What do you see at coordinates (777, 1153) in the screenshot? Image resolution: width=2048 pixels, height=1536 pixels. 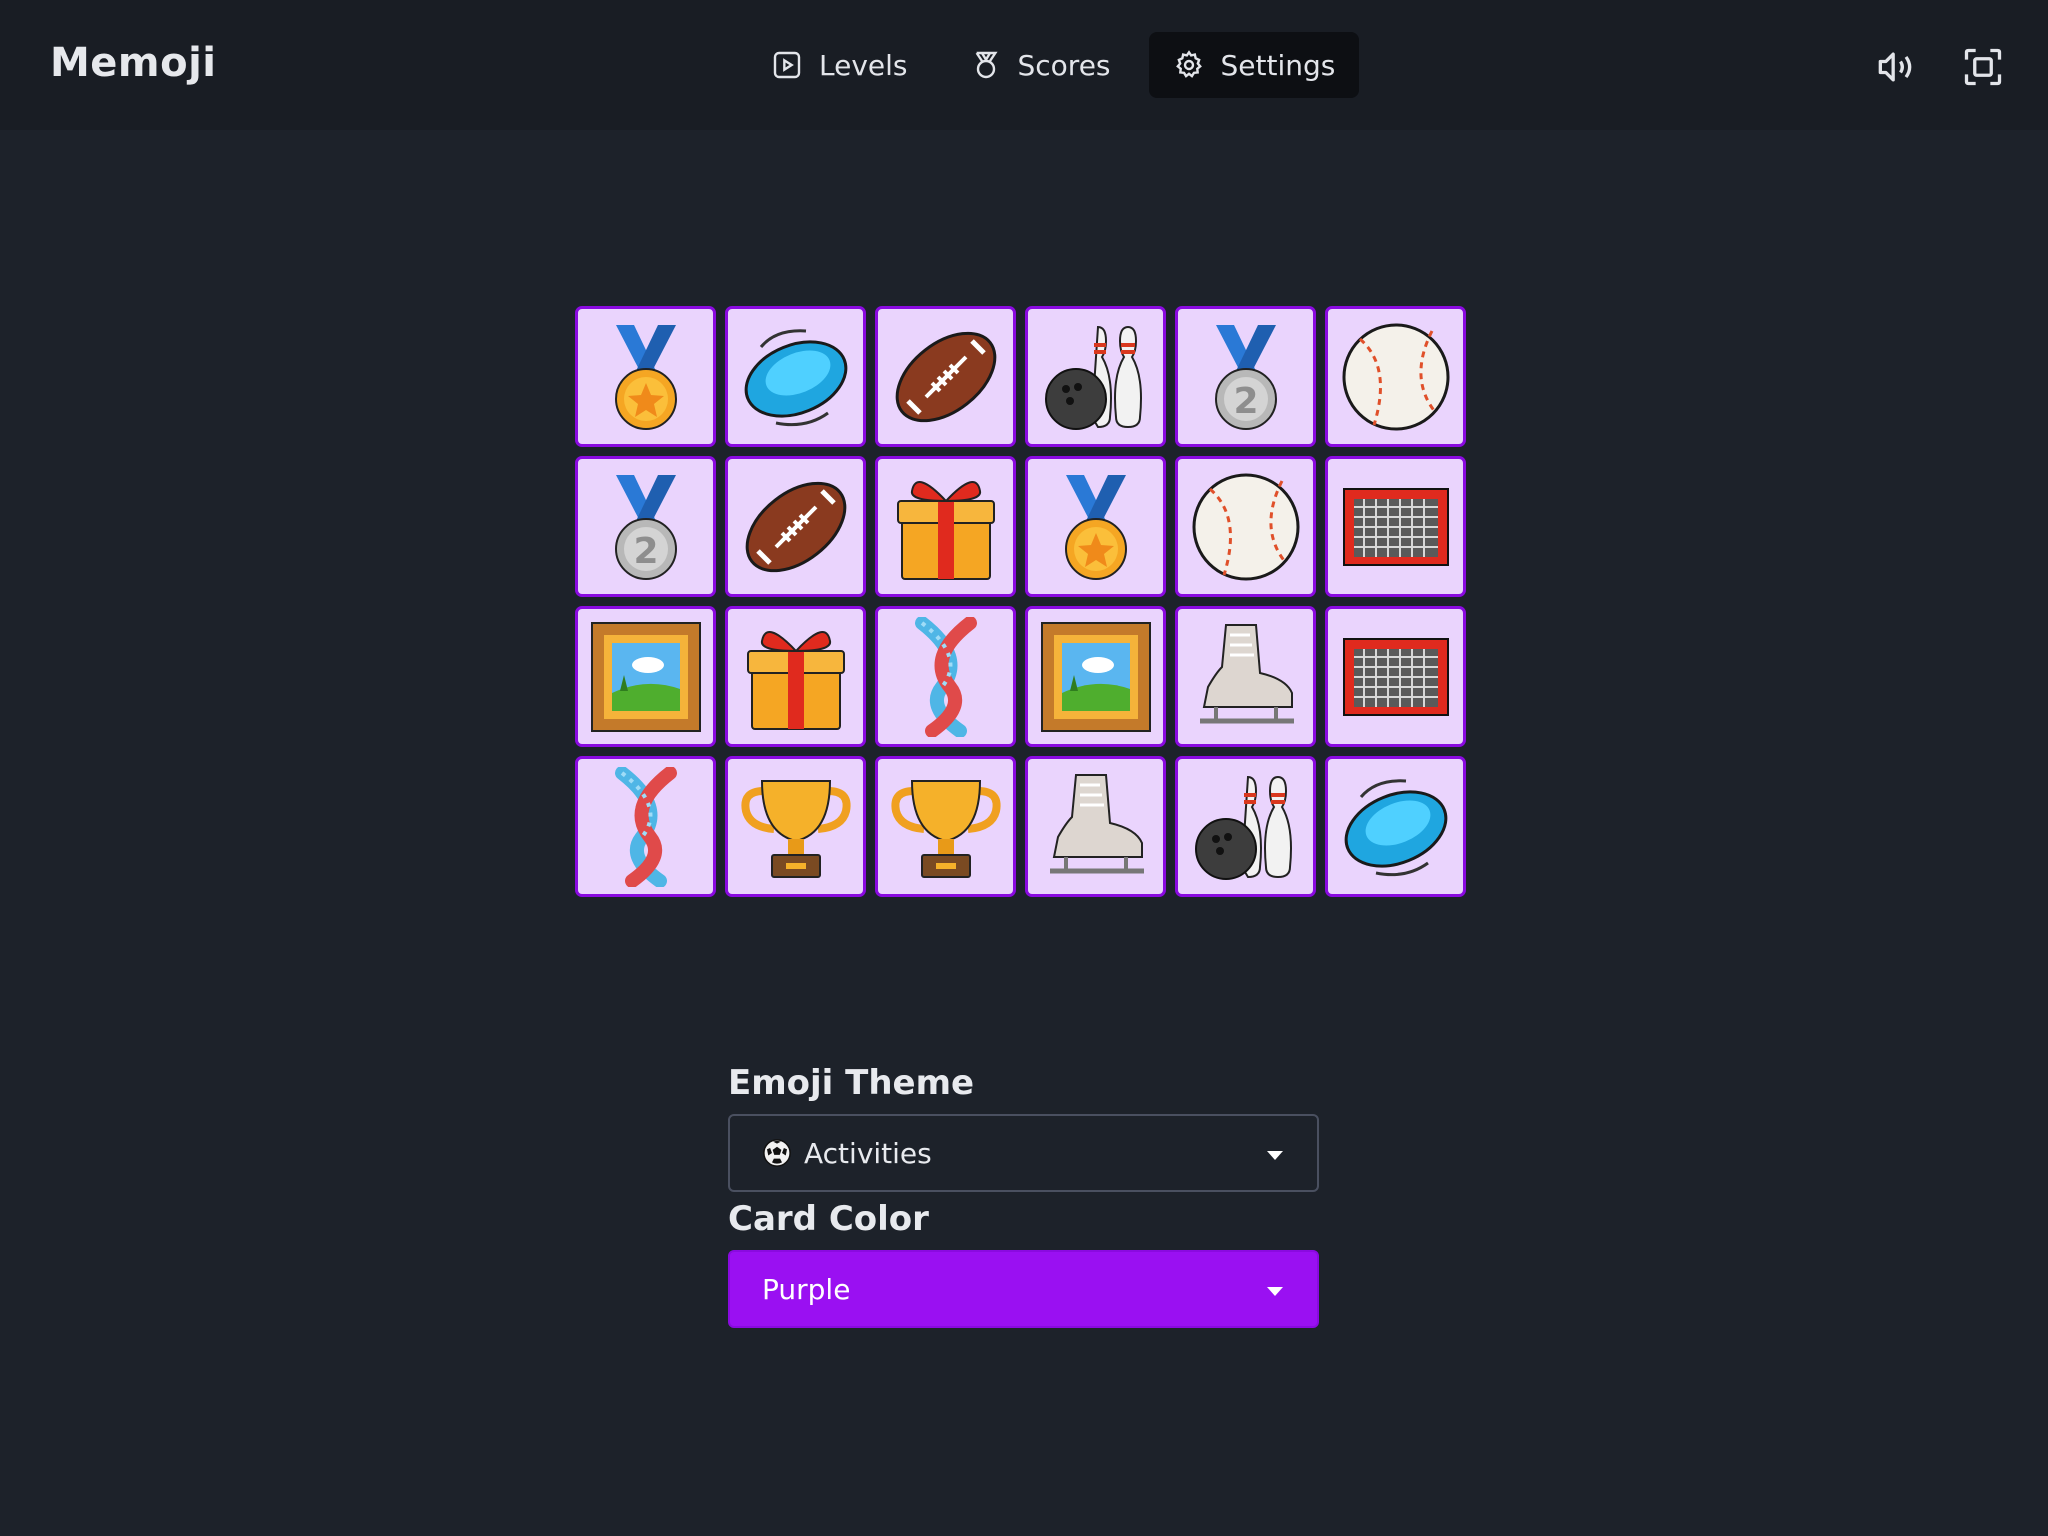 I see `soccer-ball-icon` at bounding box center [777, 1153].